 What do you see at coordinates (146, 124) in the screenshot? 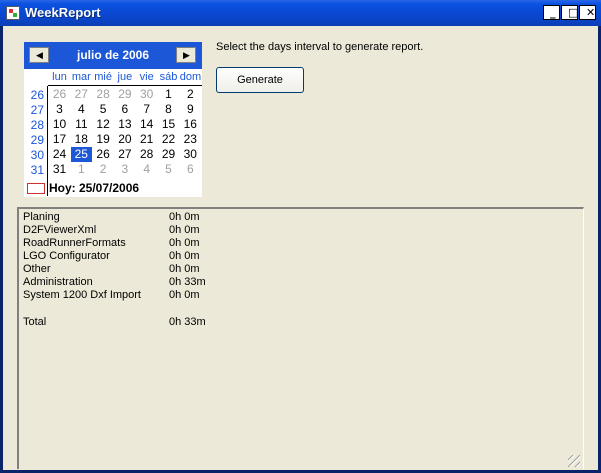
I see `calendar-day: 14` at bounding box center [146, 124].